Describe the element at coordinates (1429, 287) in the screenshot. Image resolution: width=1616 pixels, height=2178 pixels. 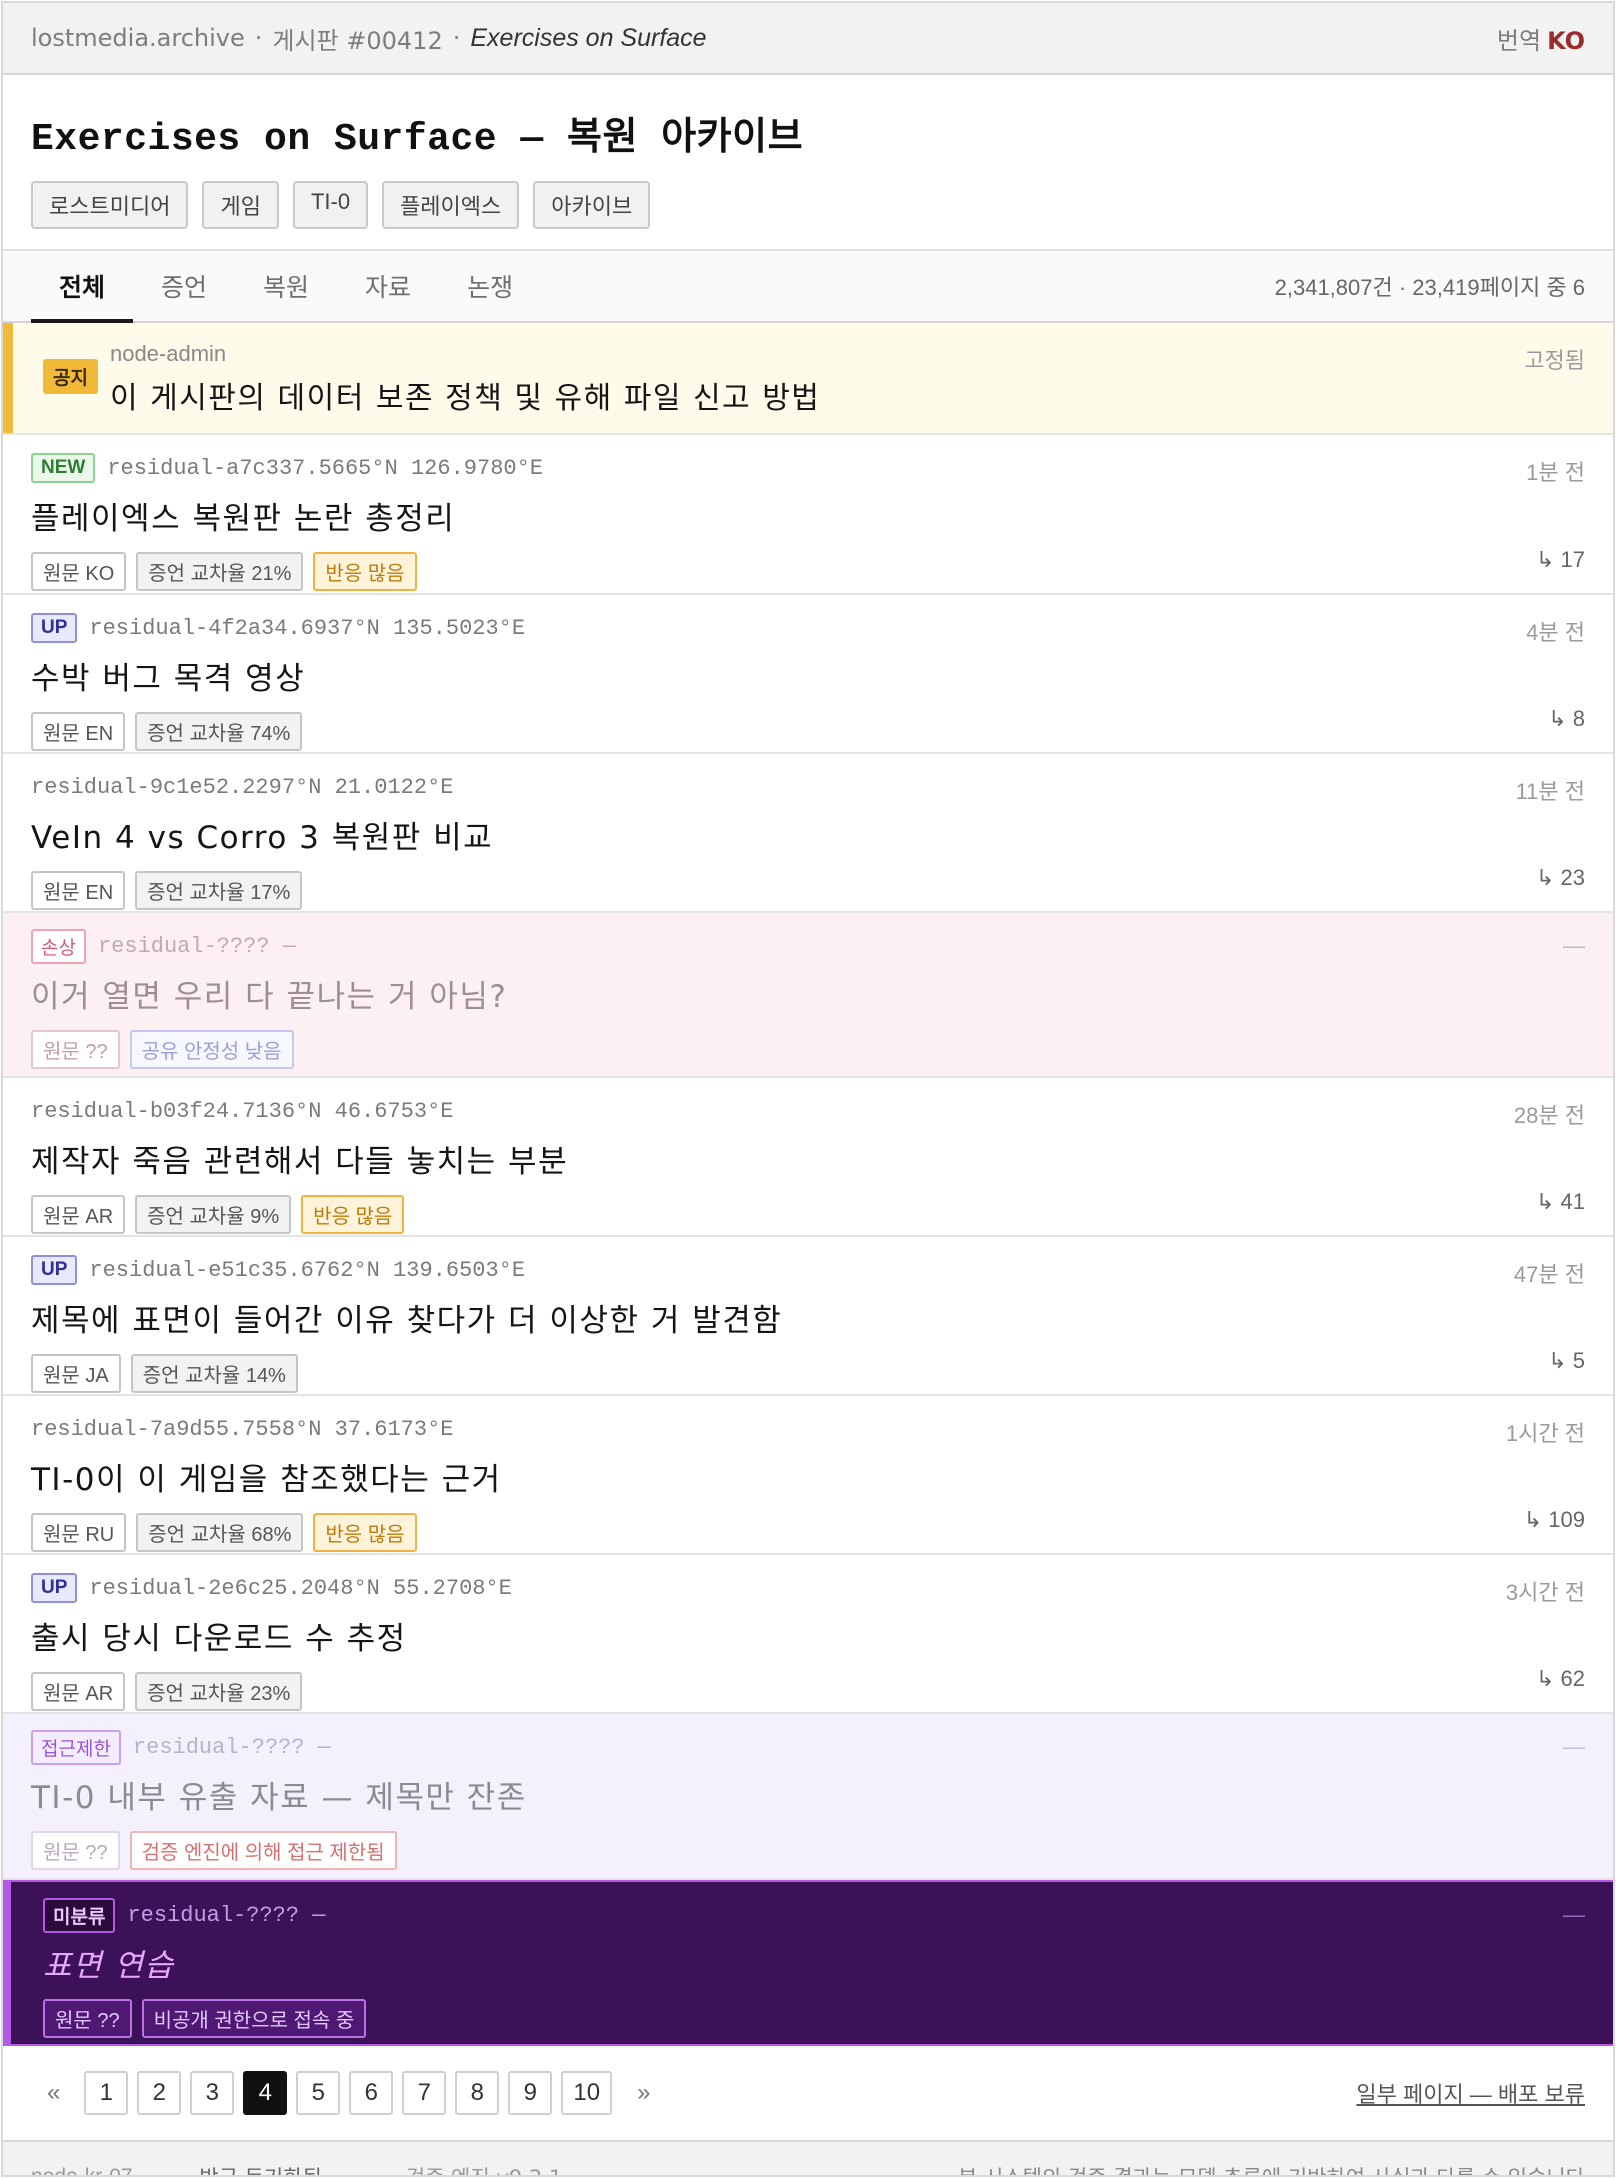
I see `result-count: 2,341,807건 · 23,419페이지 중 6` at that location.